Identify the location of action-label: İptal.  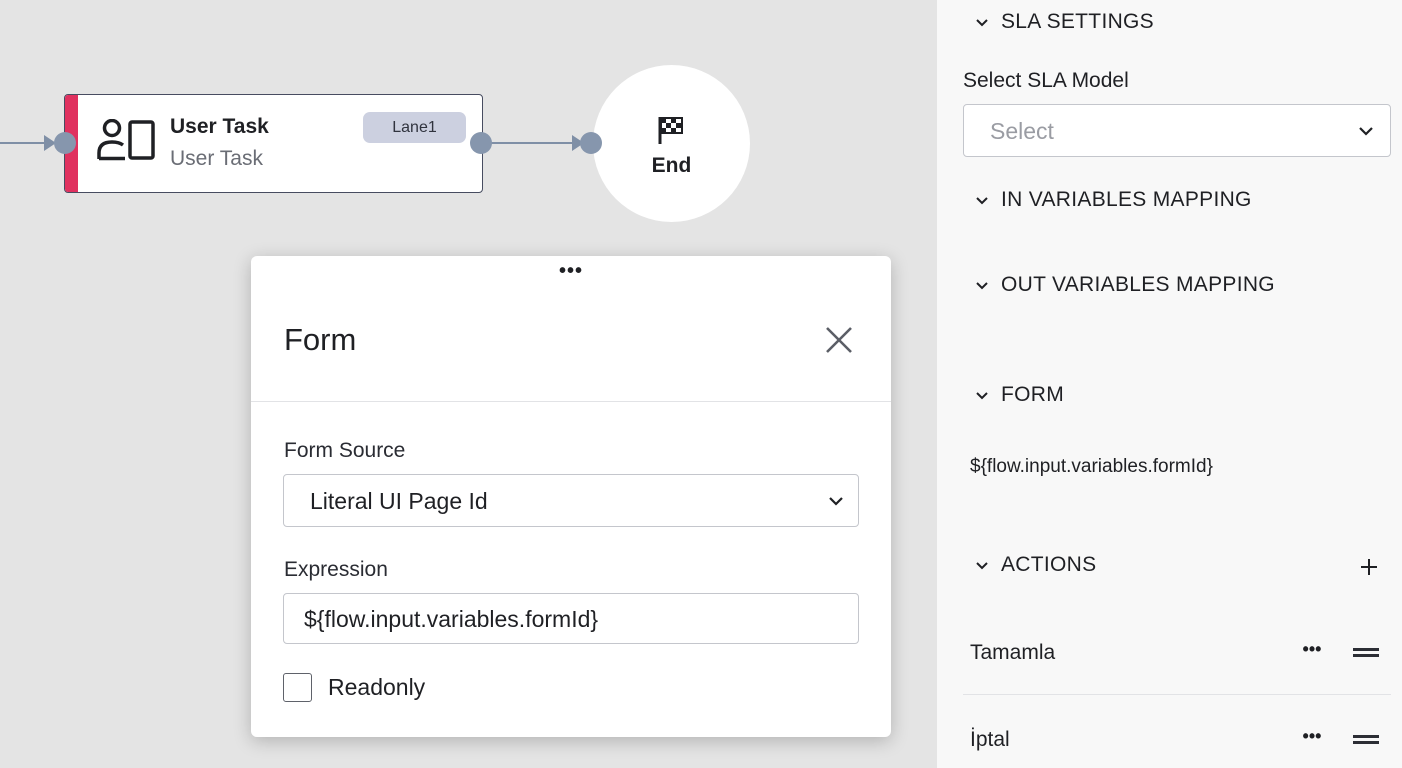
(990, 739).